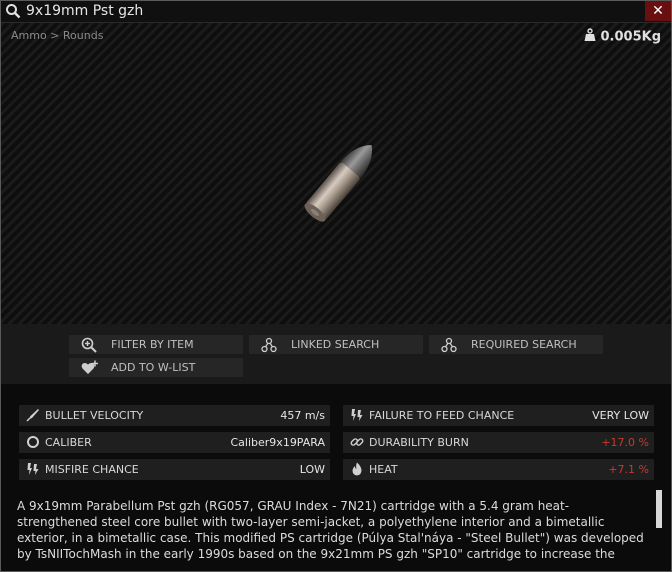  Describe the element at coordinates (33, 442) in the screenshot. I see `caliber-icon` at that location.